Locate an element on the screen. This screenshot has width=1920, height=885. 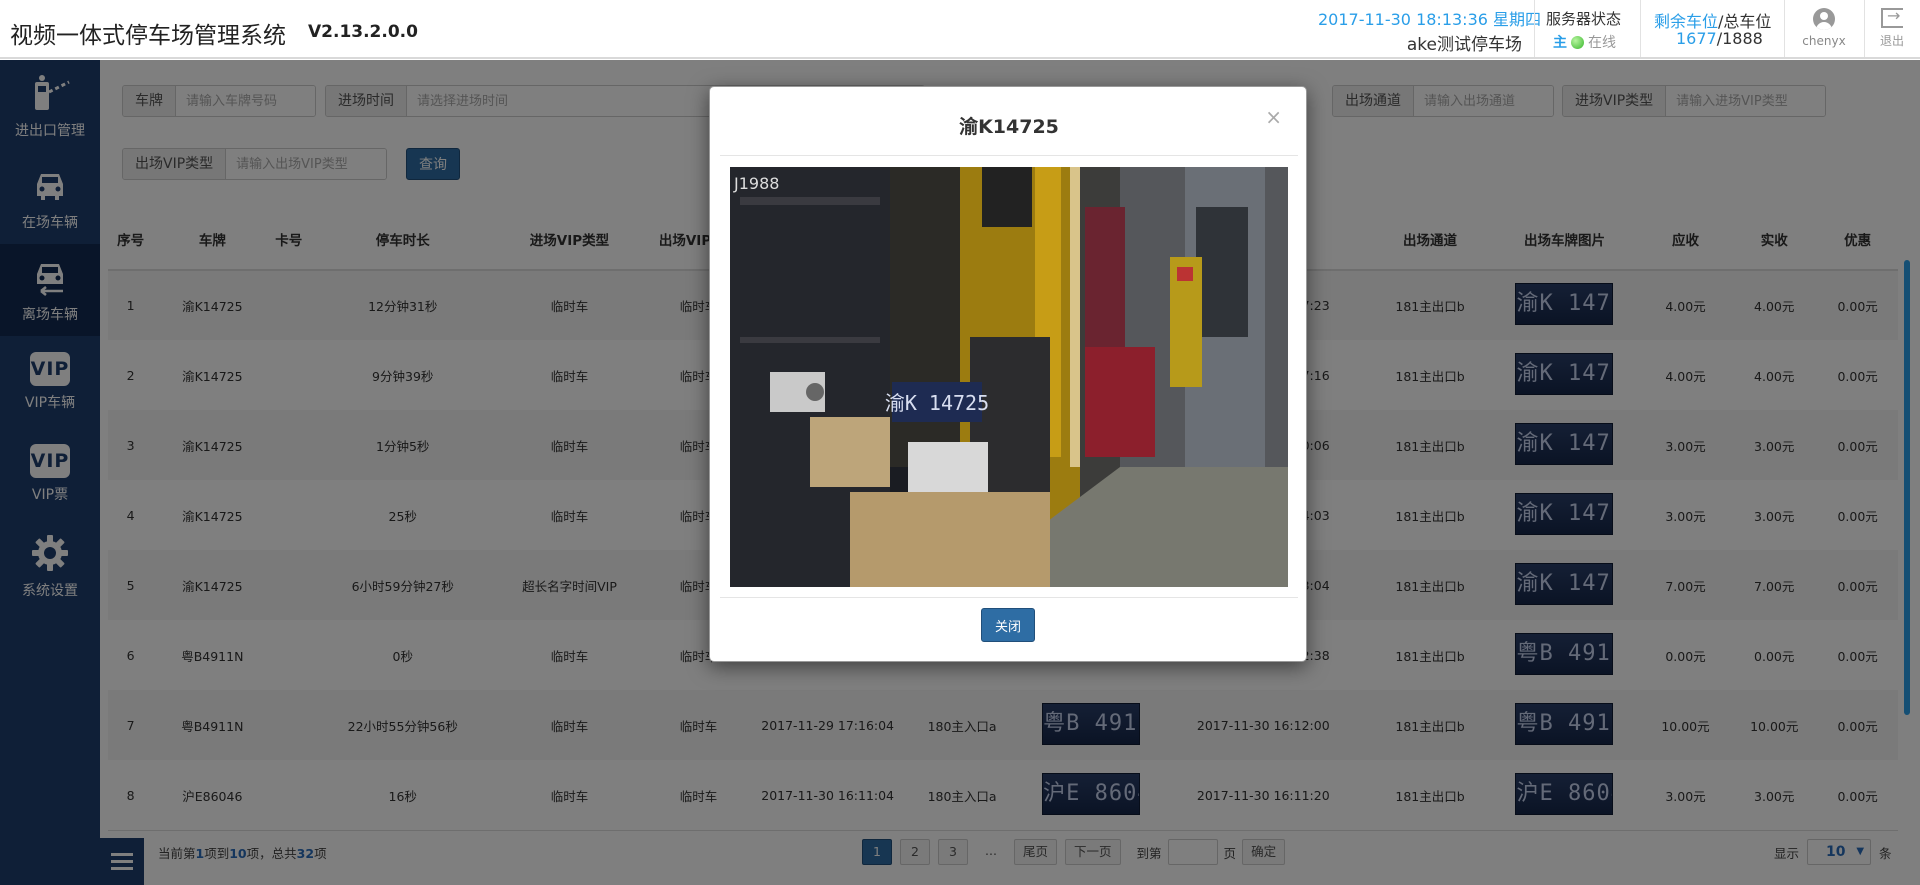
remaining-spaces-value: 1677 is located at coordinates (1696, 38).